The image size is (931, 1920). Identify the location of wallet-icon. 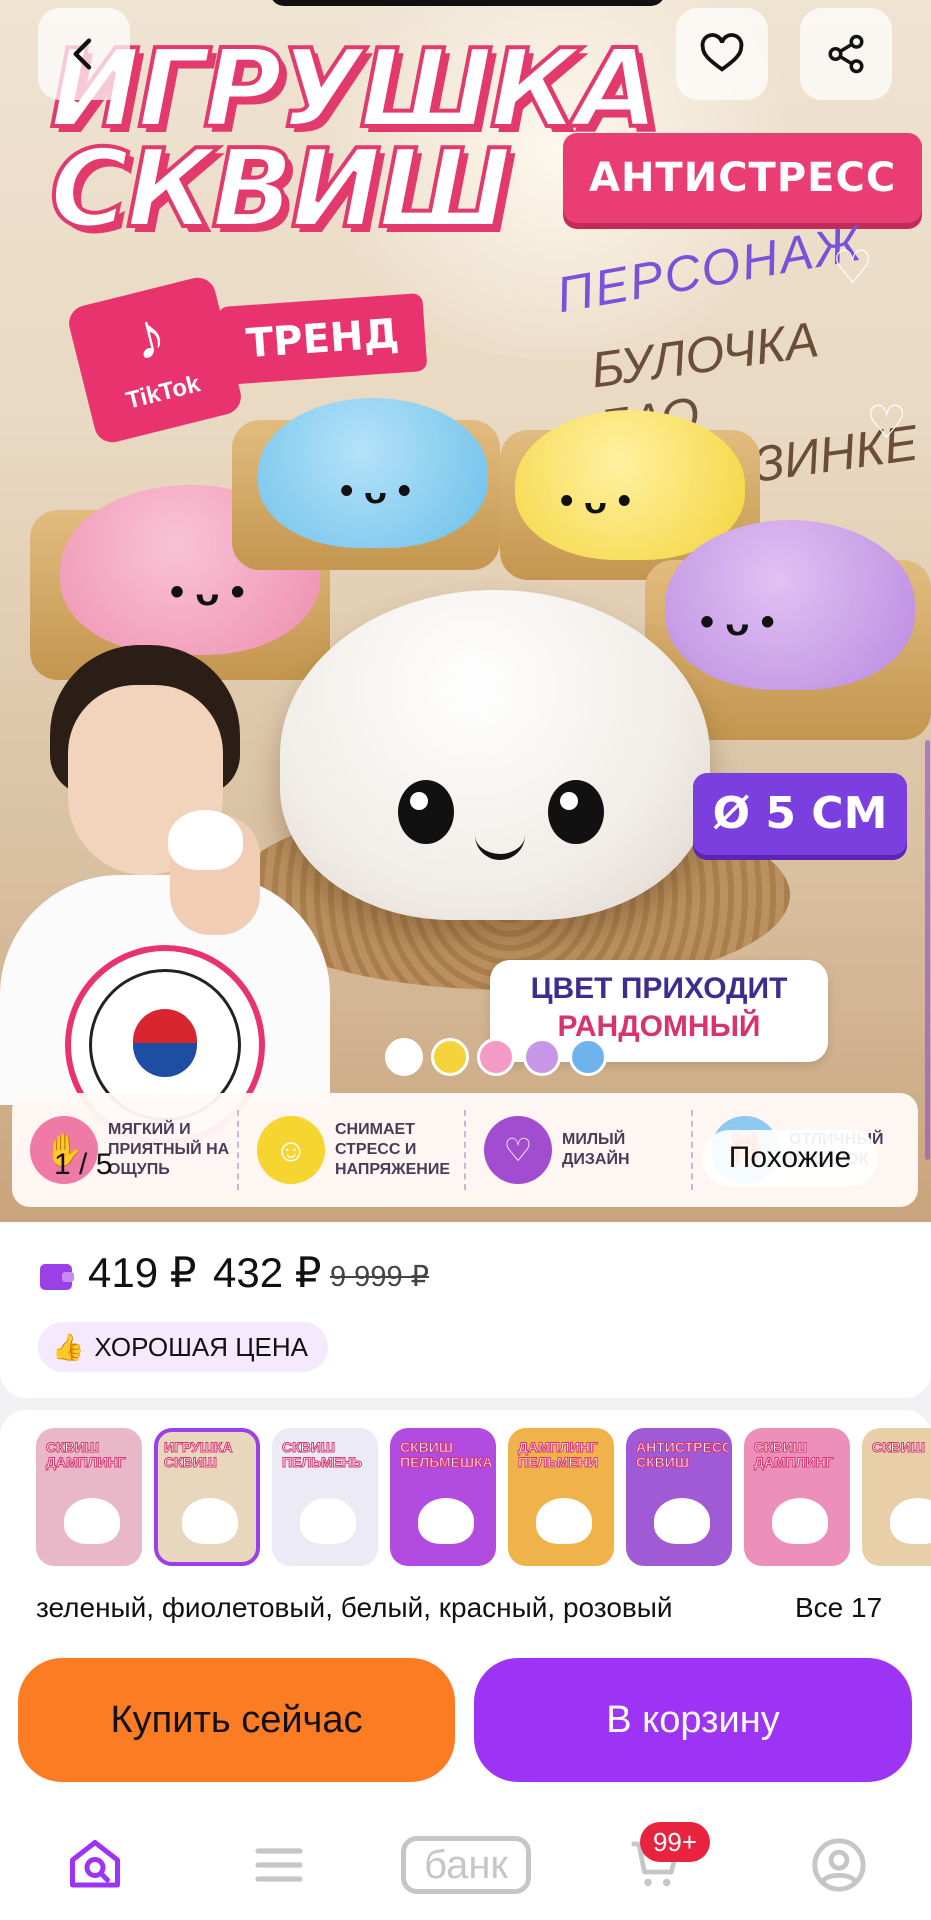
(57, 1277).